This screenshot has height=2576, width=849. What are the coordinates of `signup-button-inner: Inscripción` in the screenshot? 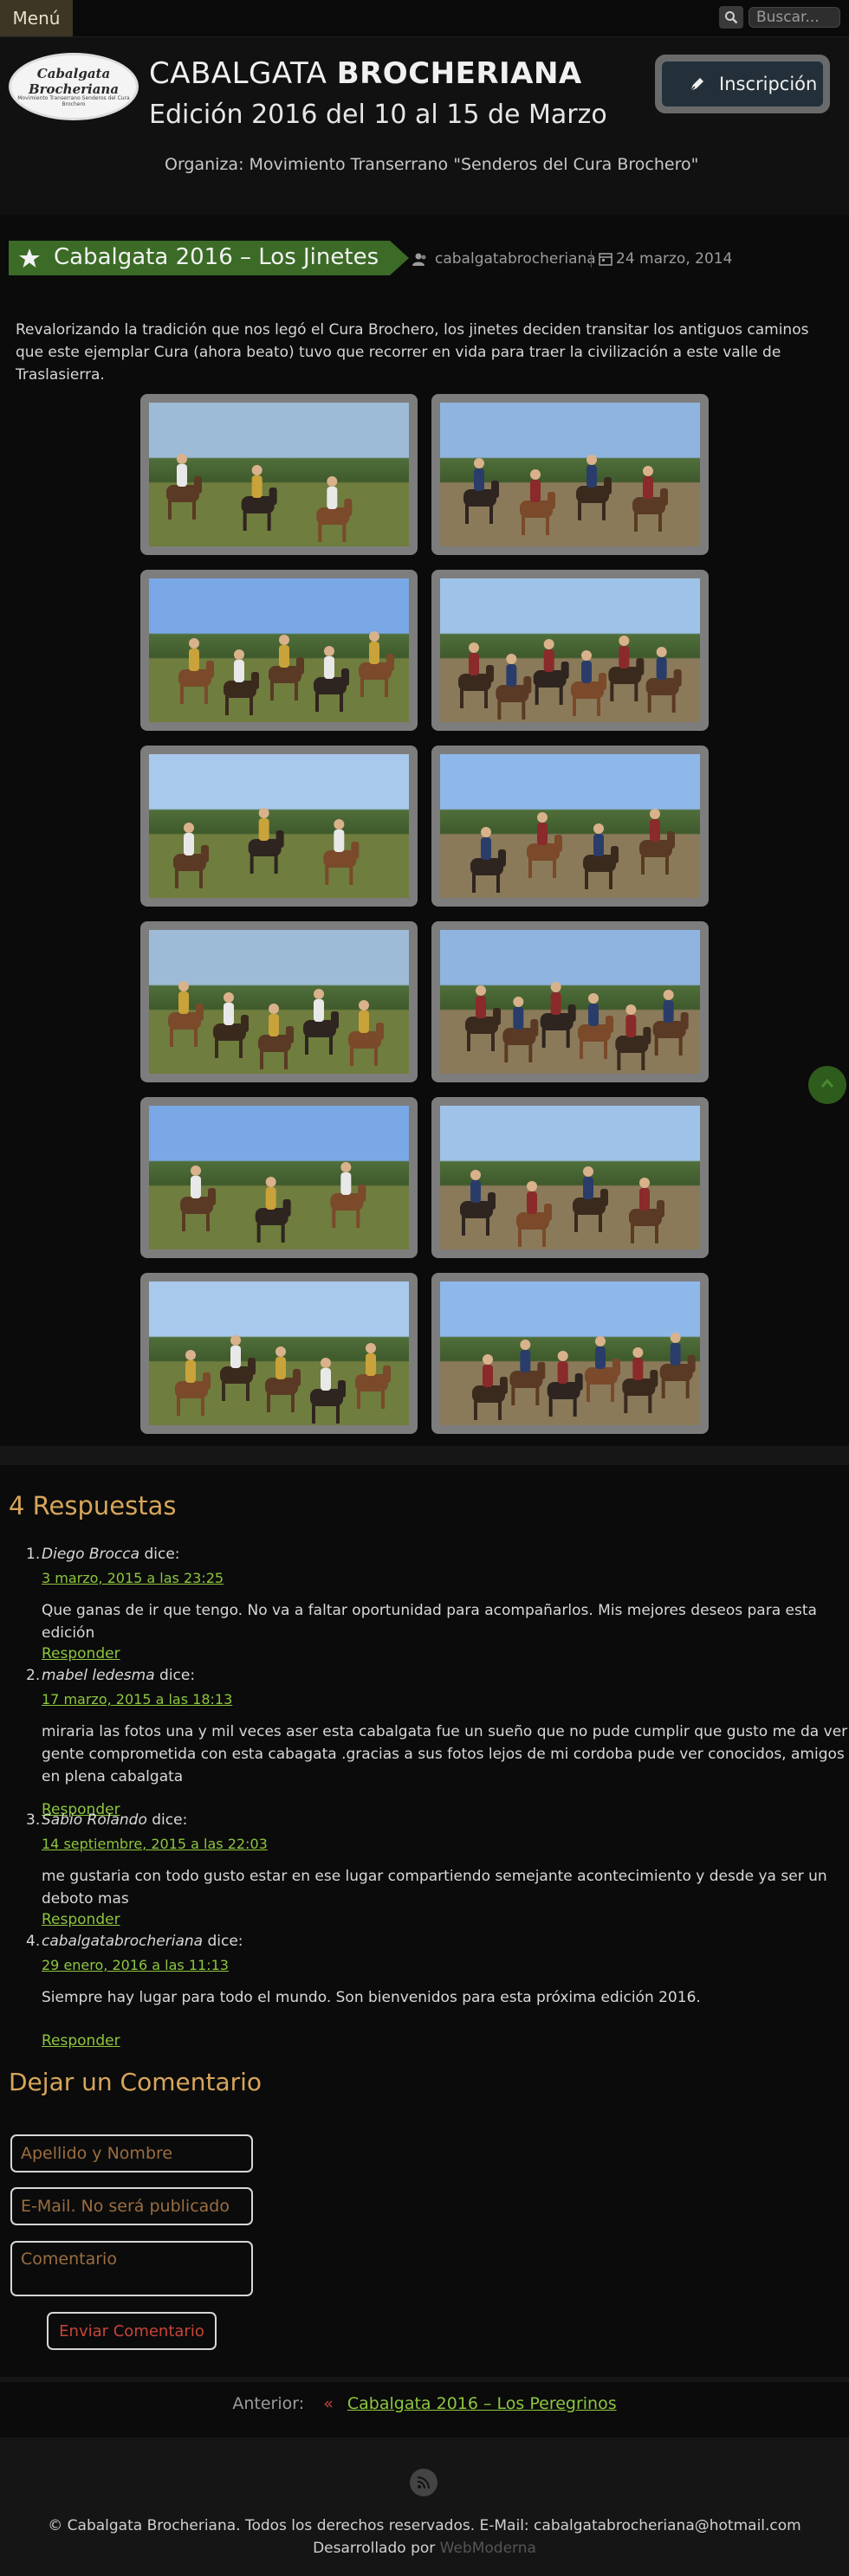 It's located at (742, 84).